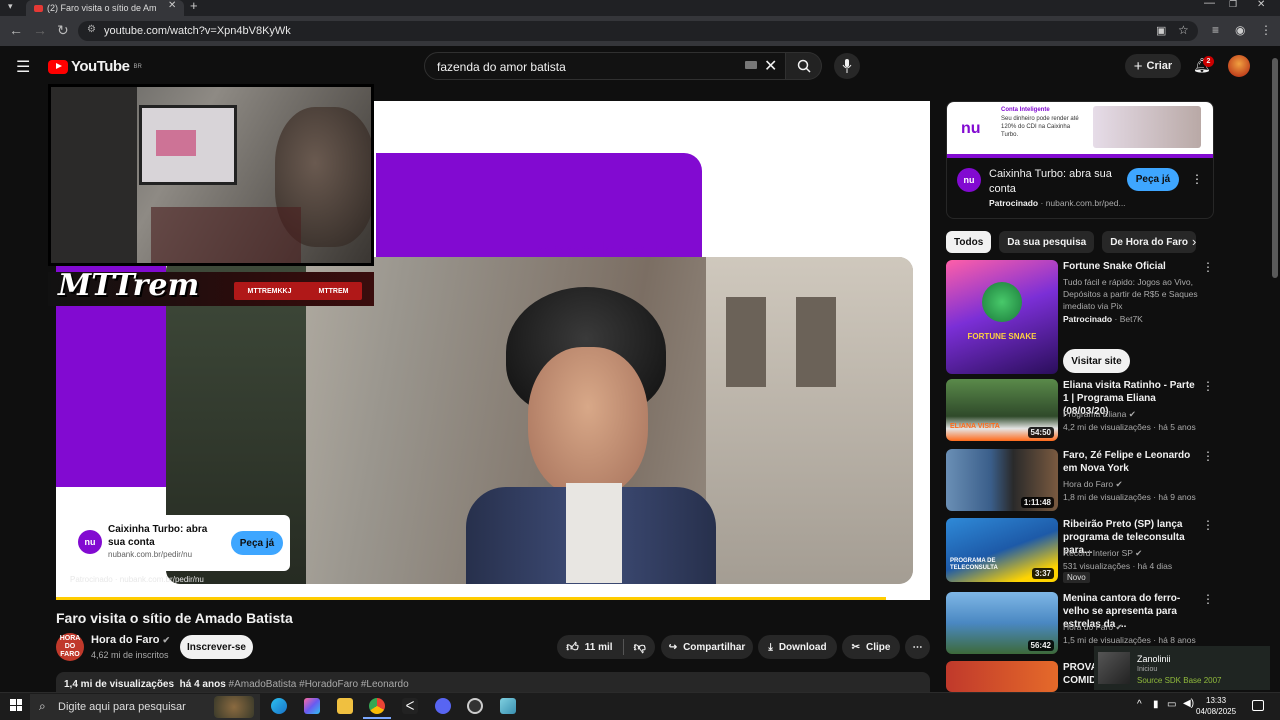  What do you see at coordinates (1002, 676) in the screenshot?
I see `video-thumbnail` at bounding box center [1002, 676].